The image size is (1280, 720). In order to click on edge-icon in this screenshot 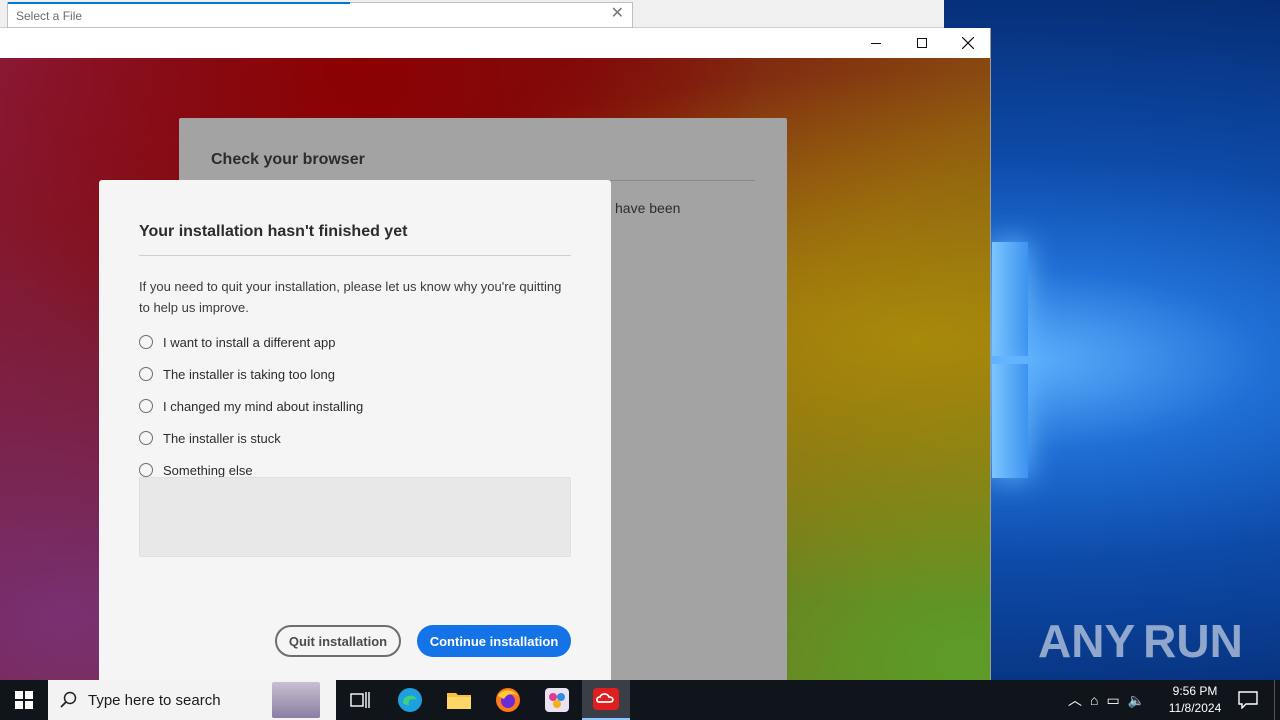, I will do `click(410, 700)`.